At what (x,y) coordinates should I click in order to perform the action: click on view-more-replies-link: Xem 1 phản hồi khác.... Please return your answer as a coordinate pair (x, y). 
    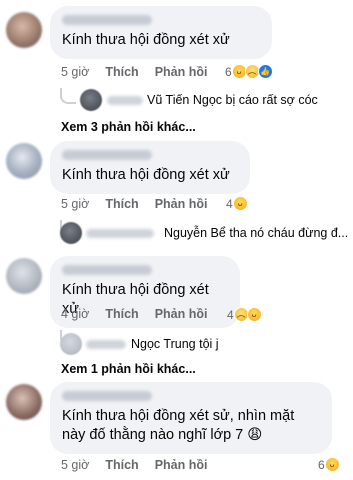
    Looking at the image, I should click on (128, 369).